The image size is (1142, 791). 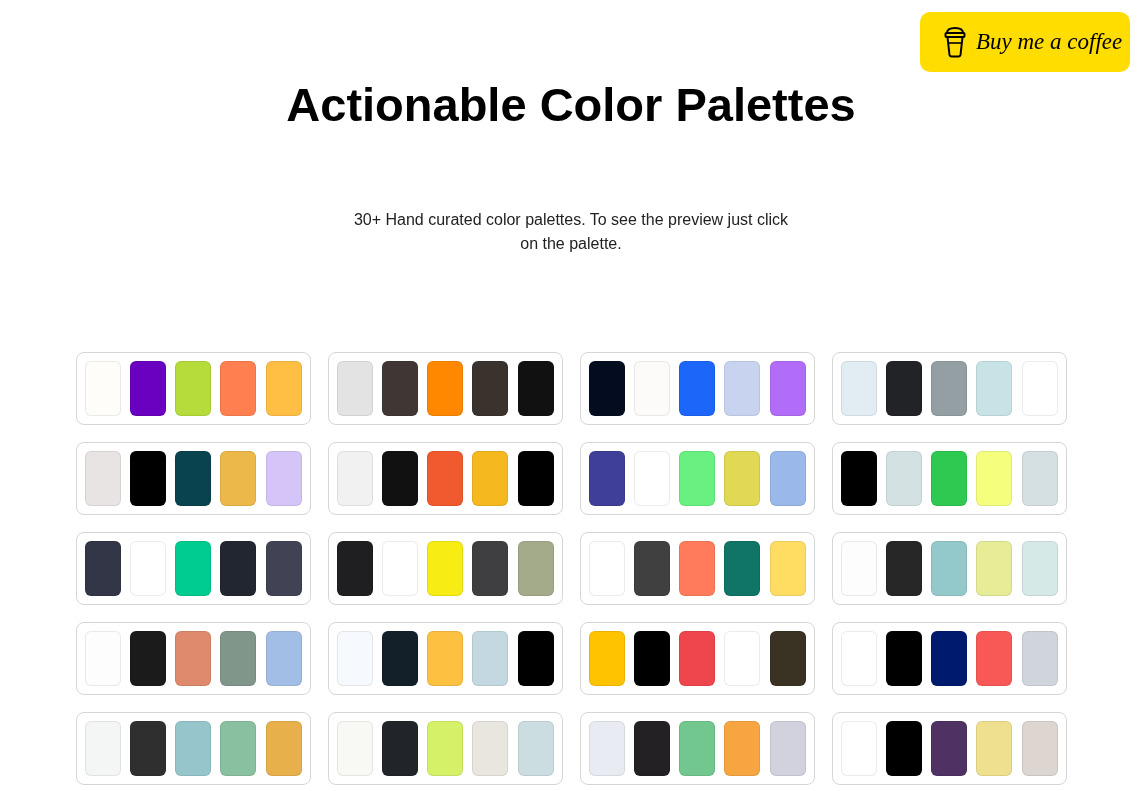 What do you see at coordinates (571, 104) in the screenshot?
I see `page-title: Actionable Color Palettes` at bounding box center [571, 104].